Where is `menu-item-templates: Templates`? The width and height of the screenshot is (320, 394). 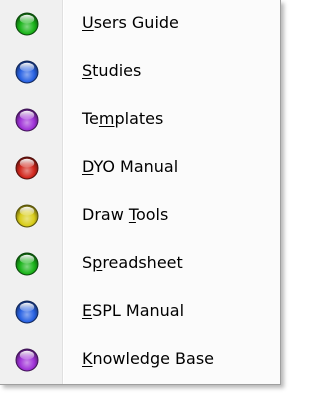 menu-item-templates: Templates is located at coordinates (140, 120).